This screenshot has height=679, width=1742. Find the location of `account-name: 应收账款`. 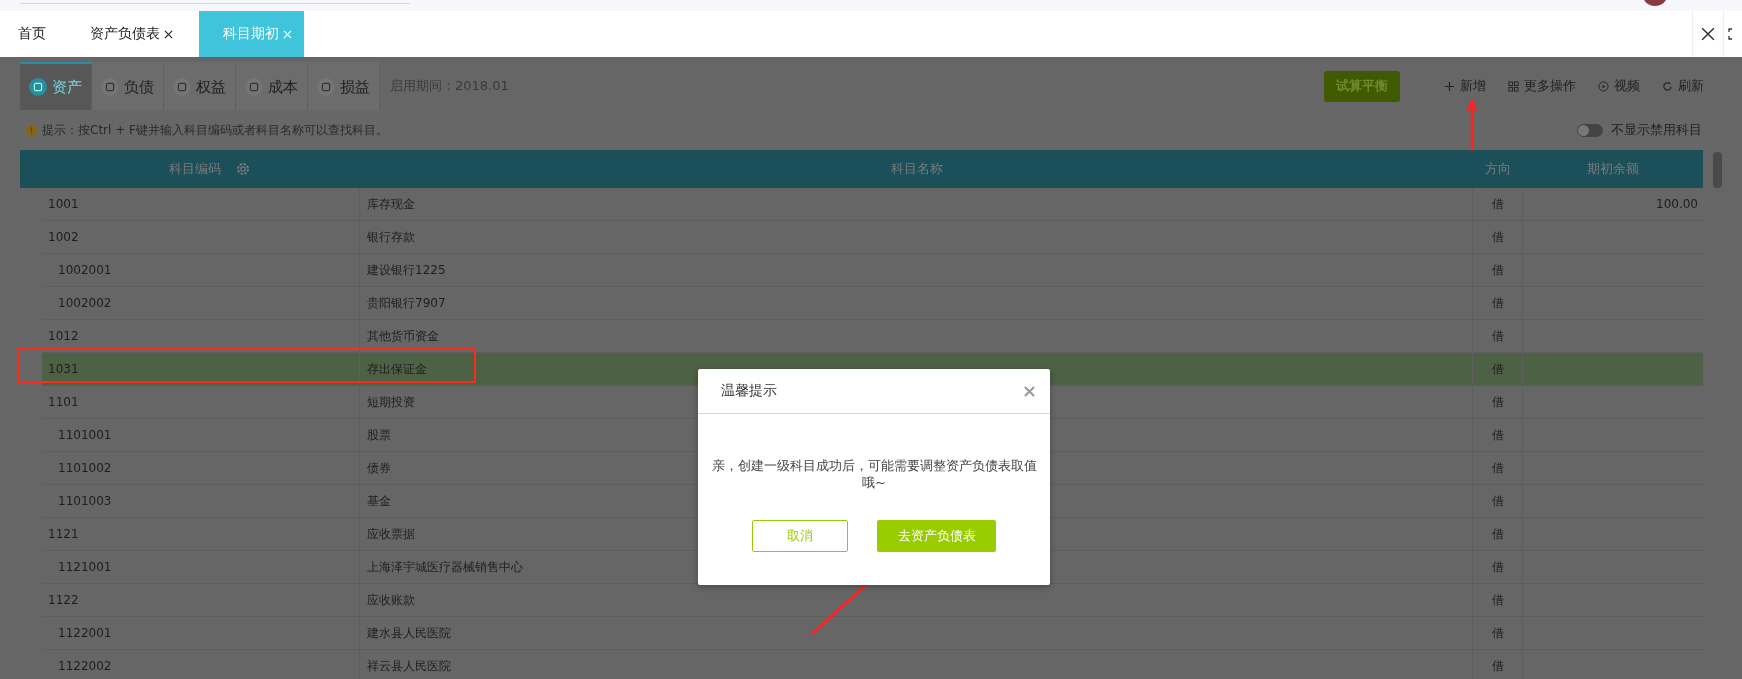

account-name: 应收账款 is located at coordinates (391, 600).